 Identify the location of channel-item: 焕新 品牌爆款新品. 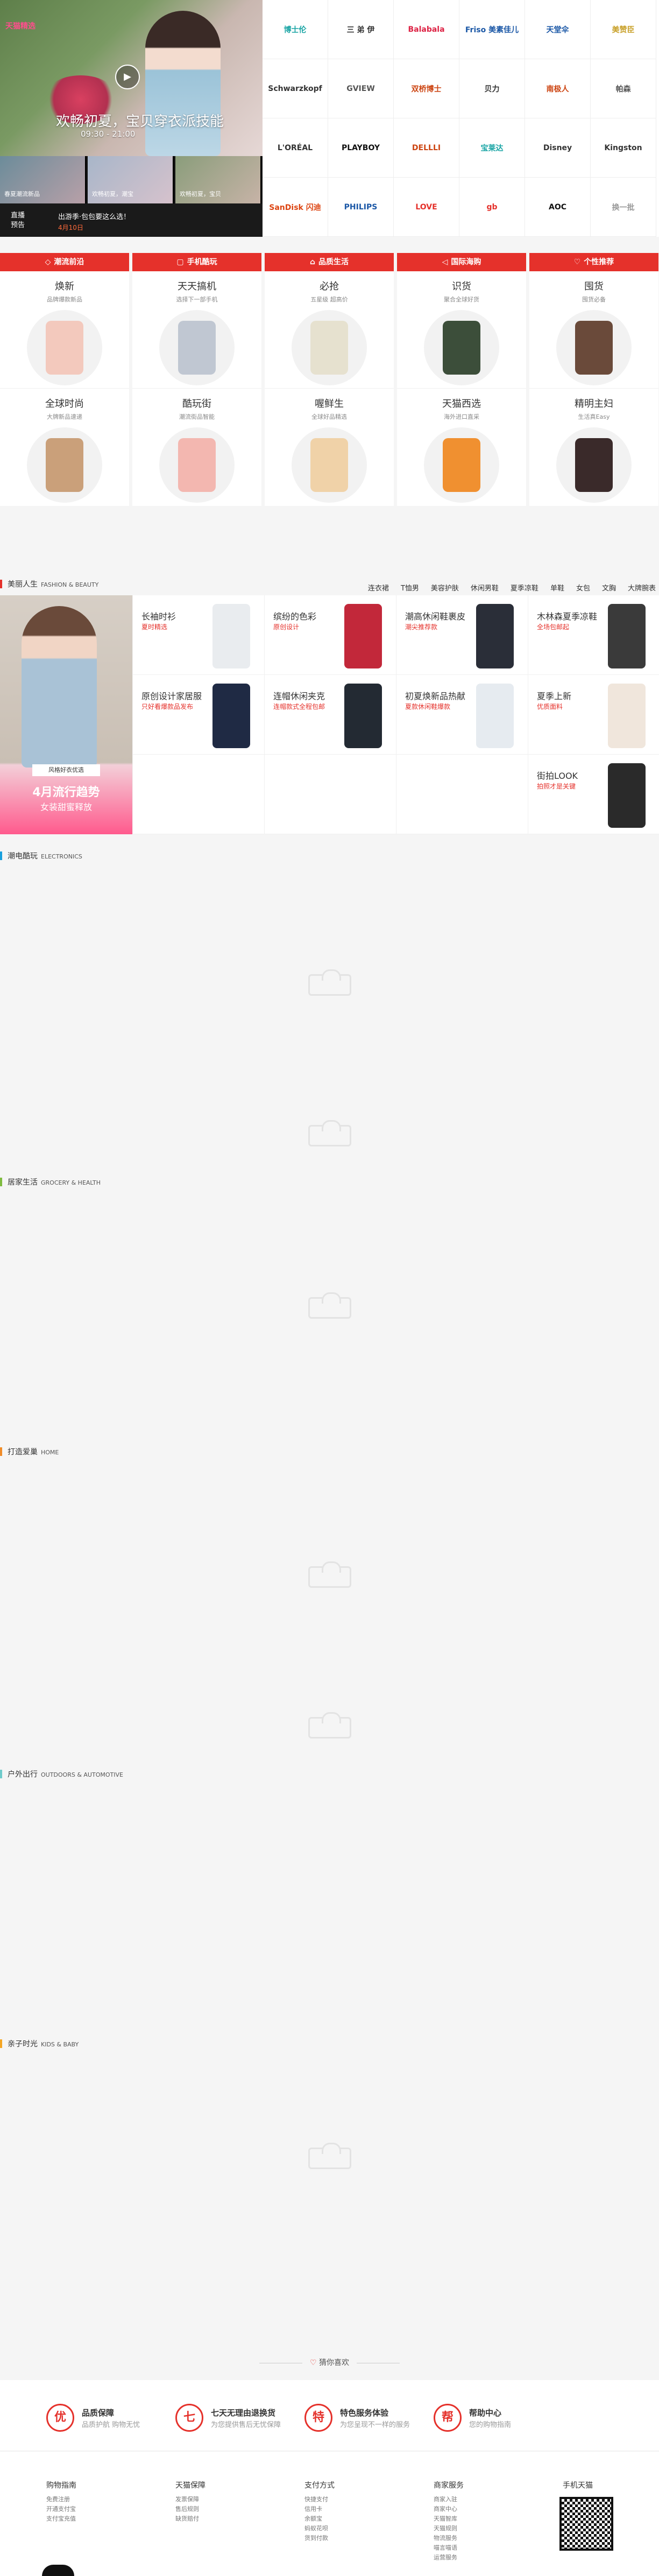
(64, 330).